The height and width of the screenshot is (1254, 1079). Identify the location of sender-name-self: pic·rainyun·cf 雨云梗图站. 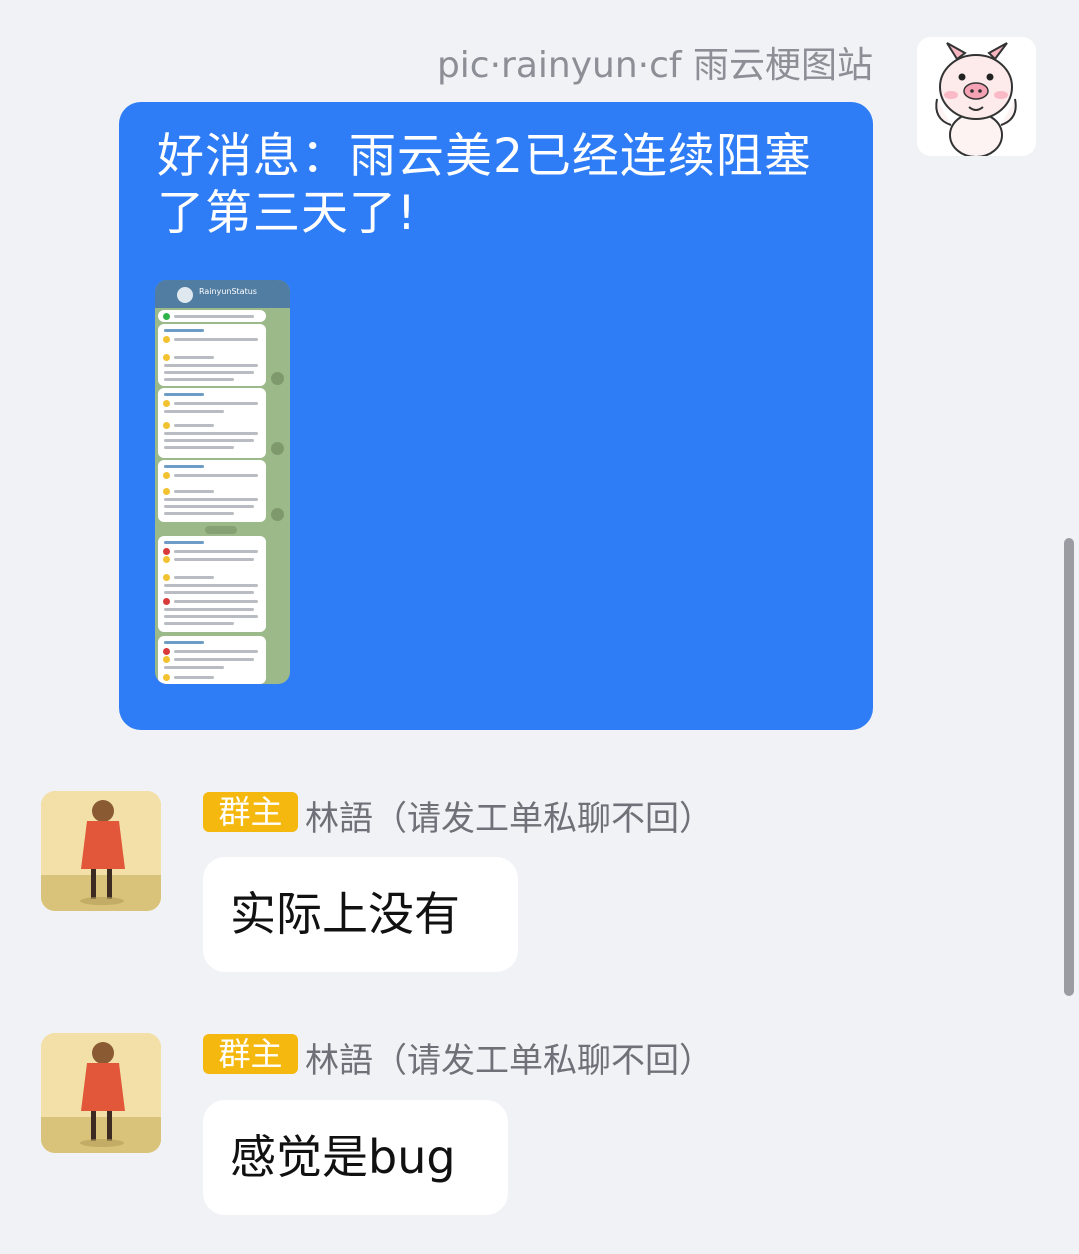
(654, 65).